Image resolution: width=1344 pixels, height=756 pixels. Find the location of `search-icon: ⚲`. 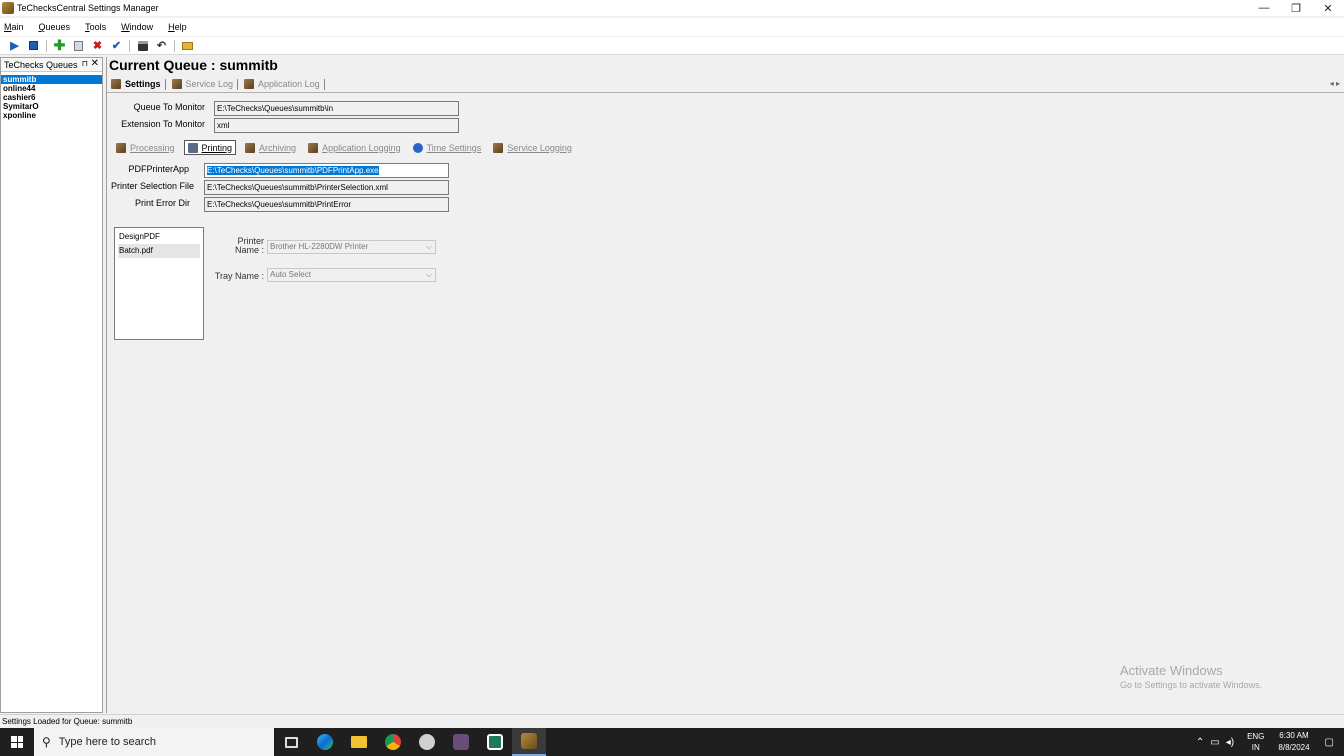

search-icon: ⚲ is located at coordinates (46, 742).